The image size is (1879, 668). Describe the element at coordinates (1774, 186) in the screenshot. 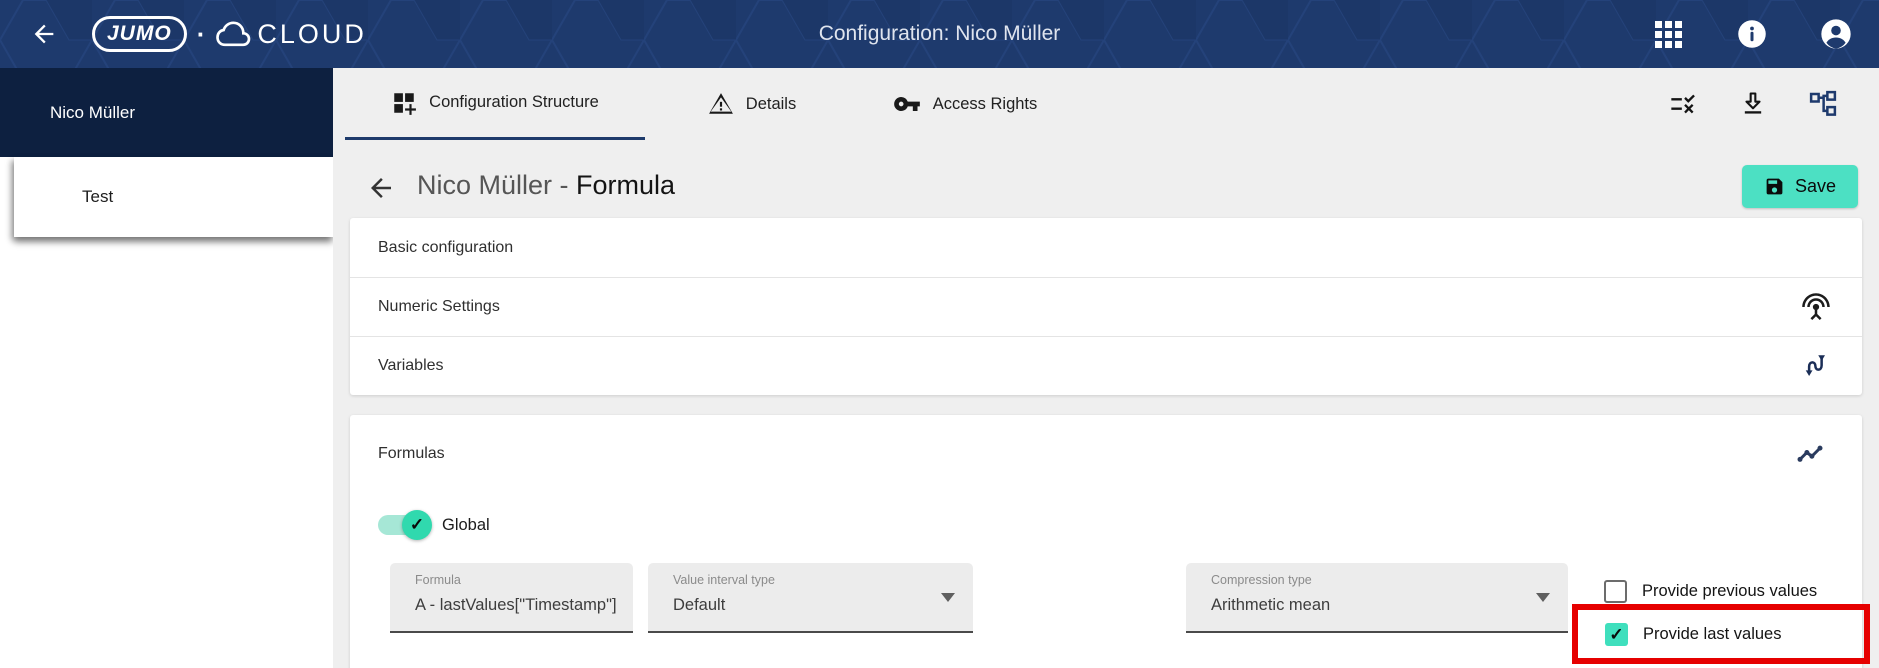

I see `floppy-save-icon` at that location.